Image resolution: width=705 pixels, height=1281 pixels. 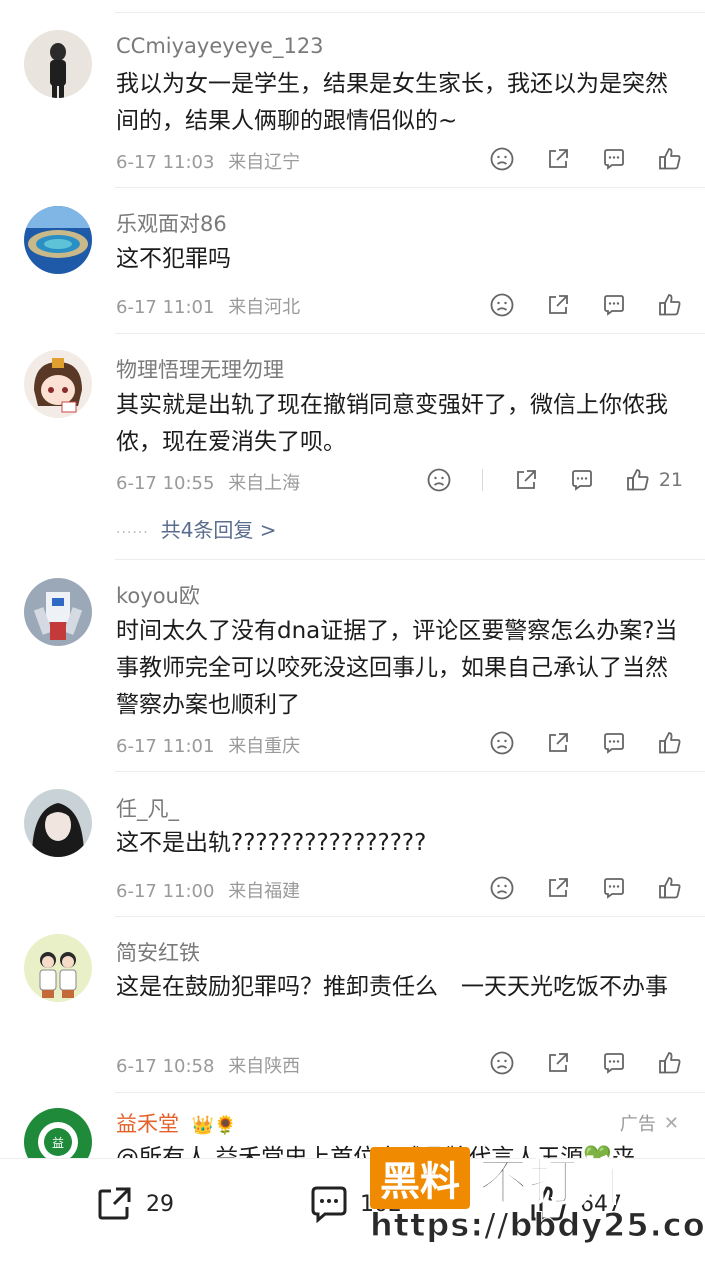 I want to click on comment-time: 6-17 10:58, so click(x=165, y=1066).